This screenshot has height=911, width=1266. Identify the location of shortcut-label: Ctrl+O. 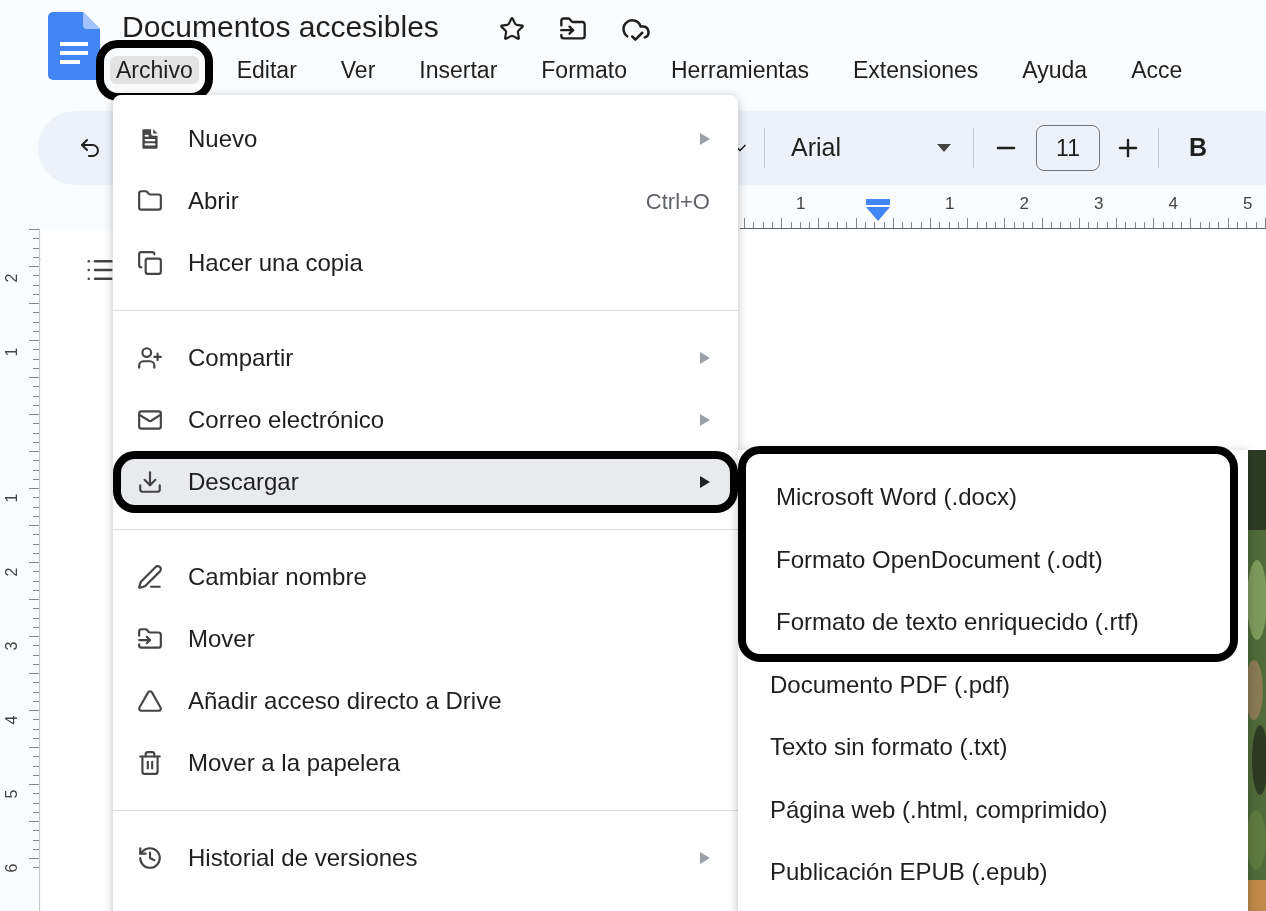
(677, 201).